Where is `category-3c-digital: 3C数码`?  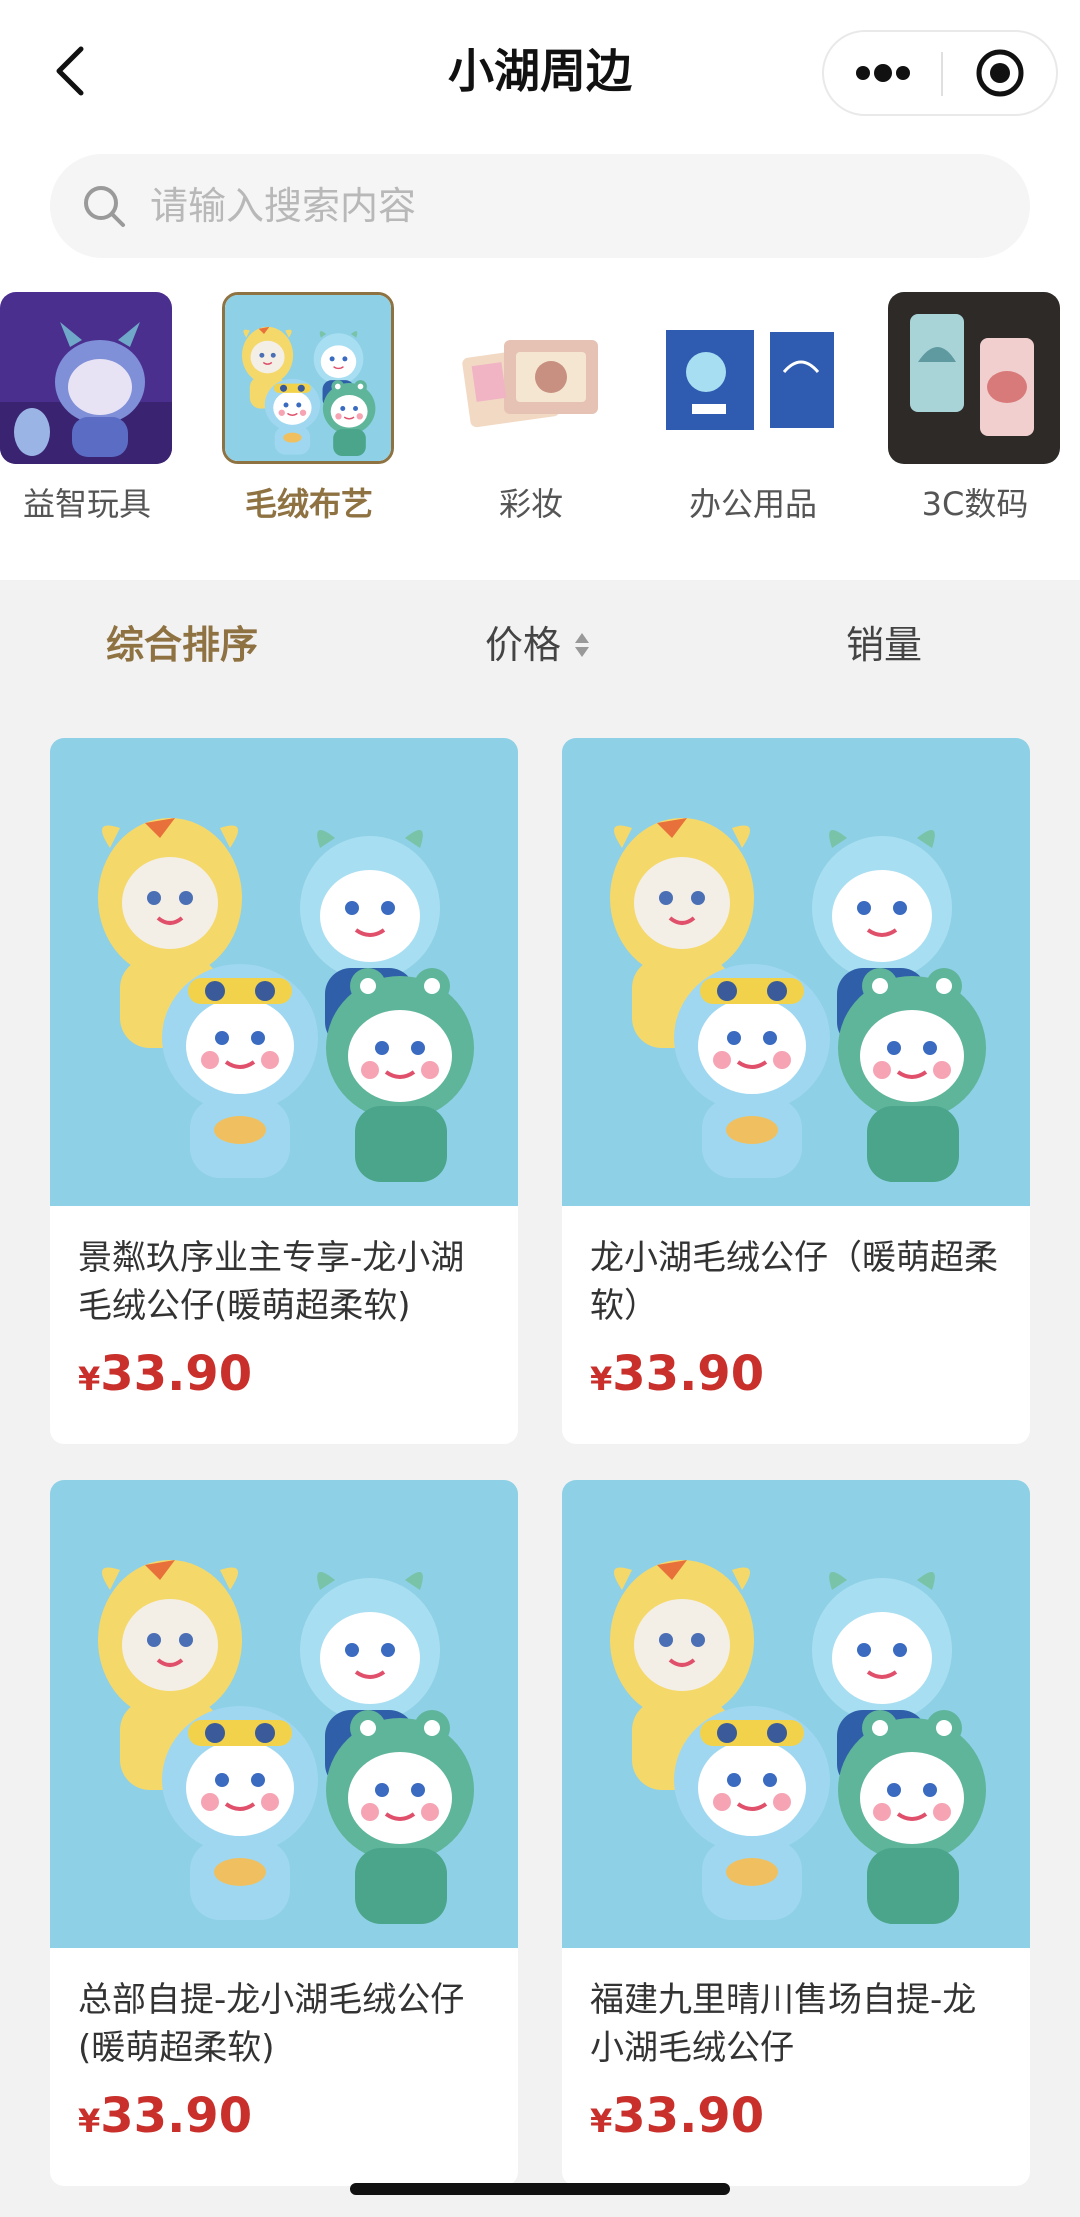 category-3c-digital: 3C数码 is located at coordinates (975, 417).